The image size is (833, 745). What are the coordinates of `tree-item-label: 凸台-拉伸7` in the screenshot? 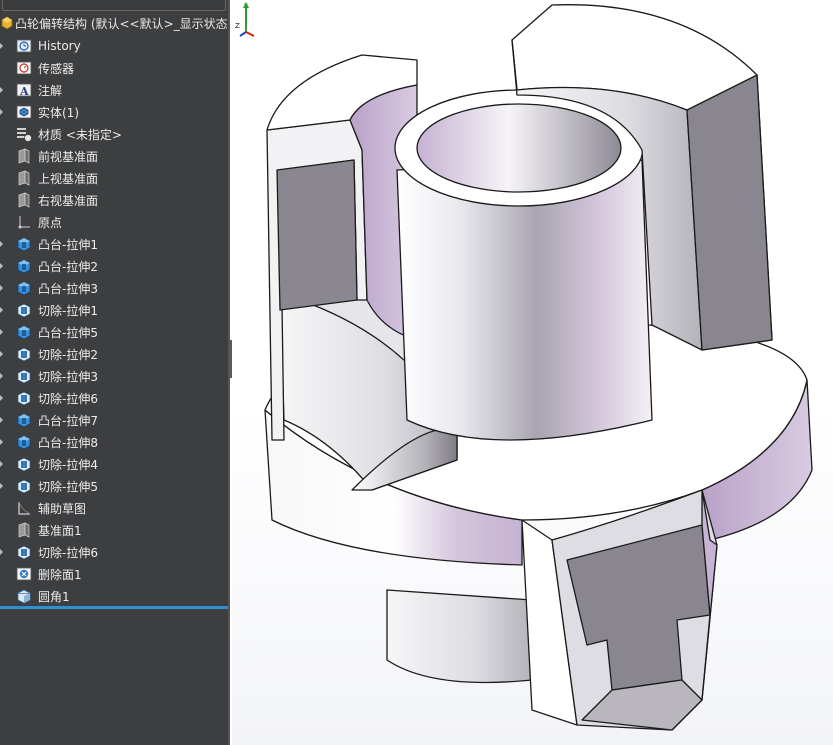 It's located at (68, 420).